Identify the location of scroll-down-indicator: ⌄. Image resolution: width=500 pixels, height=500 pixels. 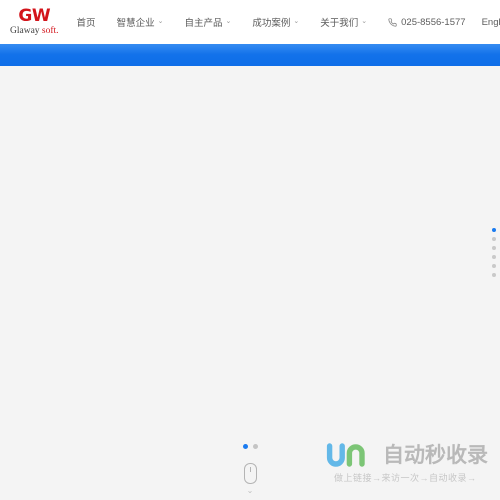
(250, 479).